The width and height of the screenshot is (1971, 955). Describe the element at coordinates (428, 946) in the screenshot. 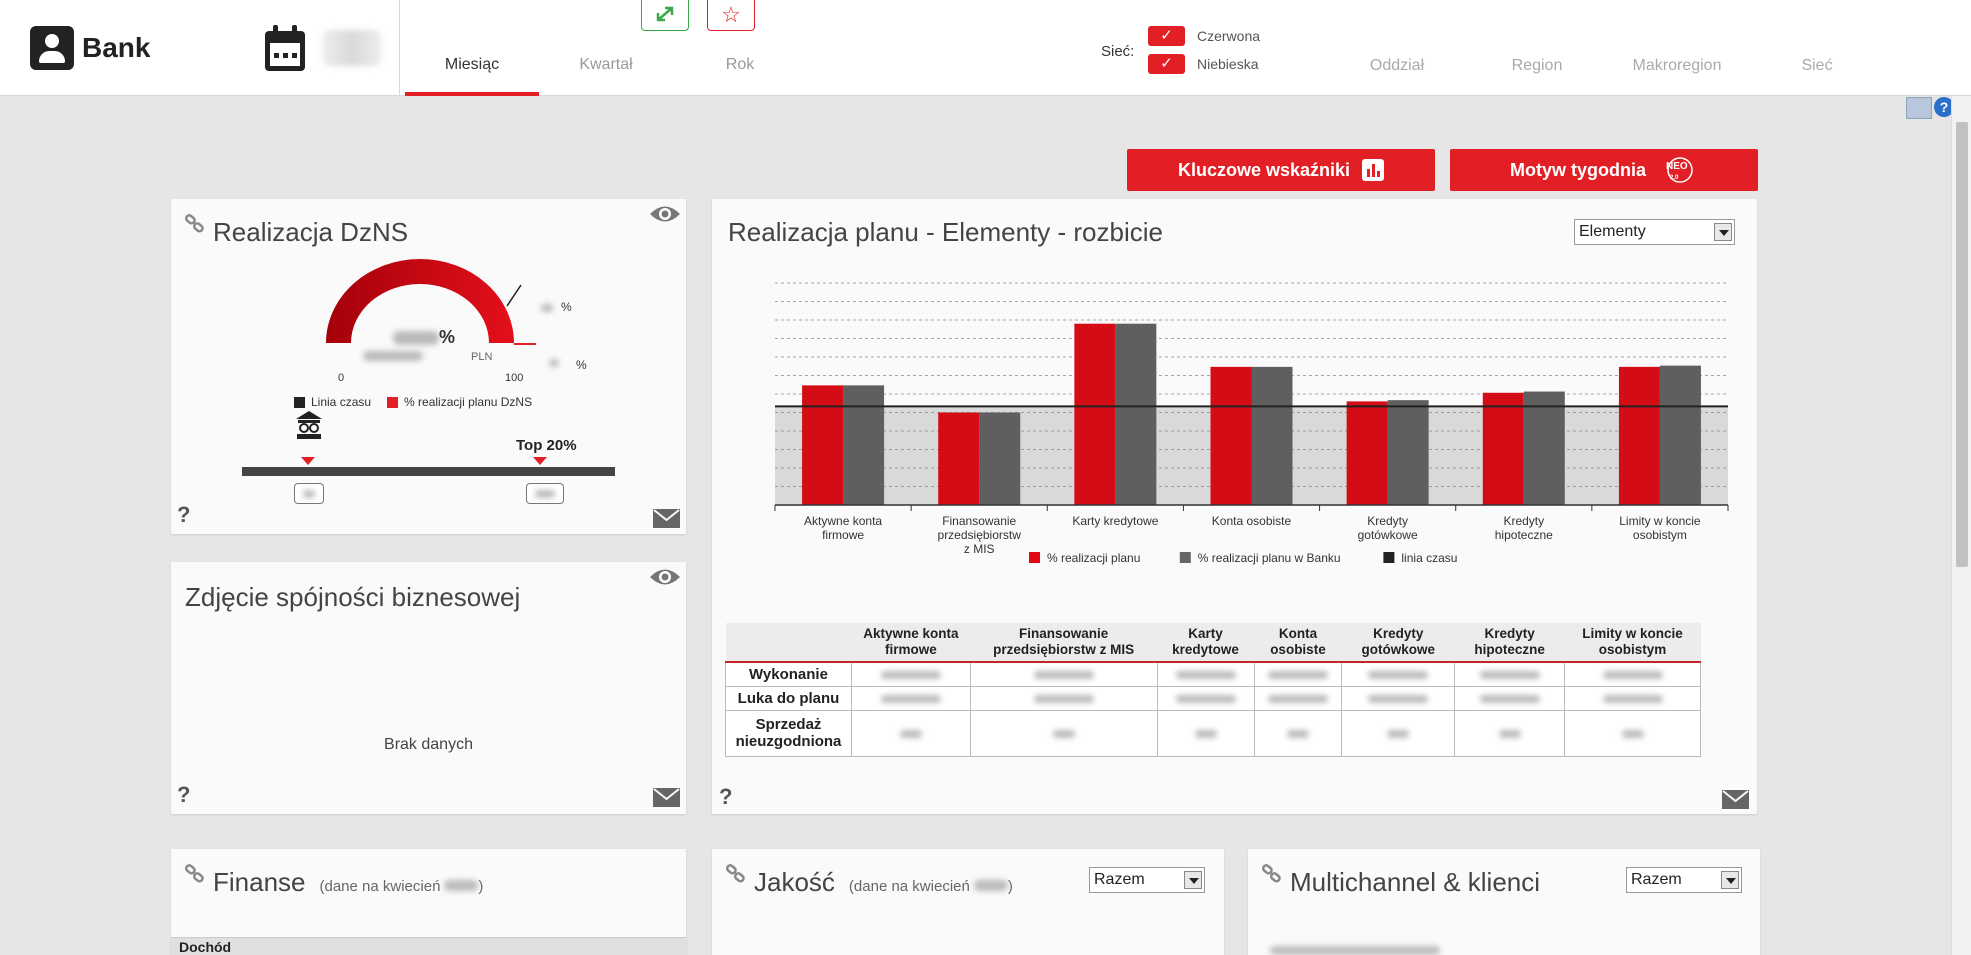

I see `finance-row-income: Dochód` at that location.